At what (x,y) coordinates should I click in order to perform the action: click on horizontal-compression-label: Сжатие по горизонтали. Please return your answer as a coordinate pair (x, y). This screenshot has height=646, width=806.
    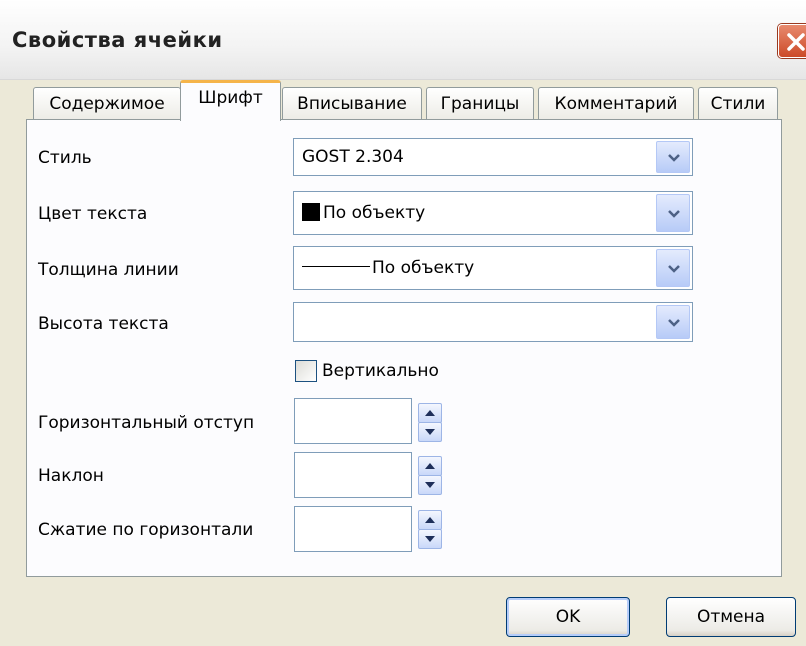
    Looking at the image, I should click on (146, 530).